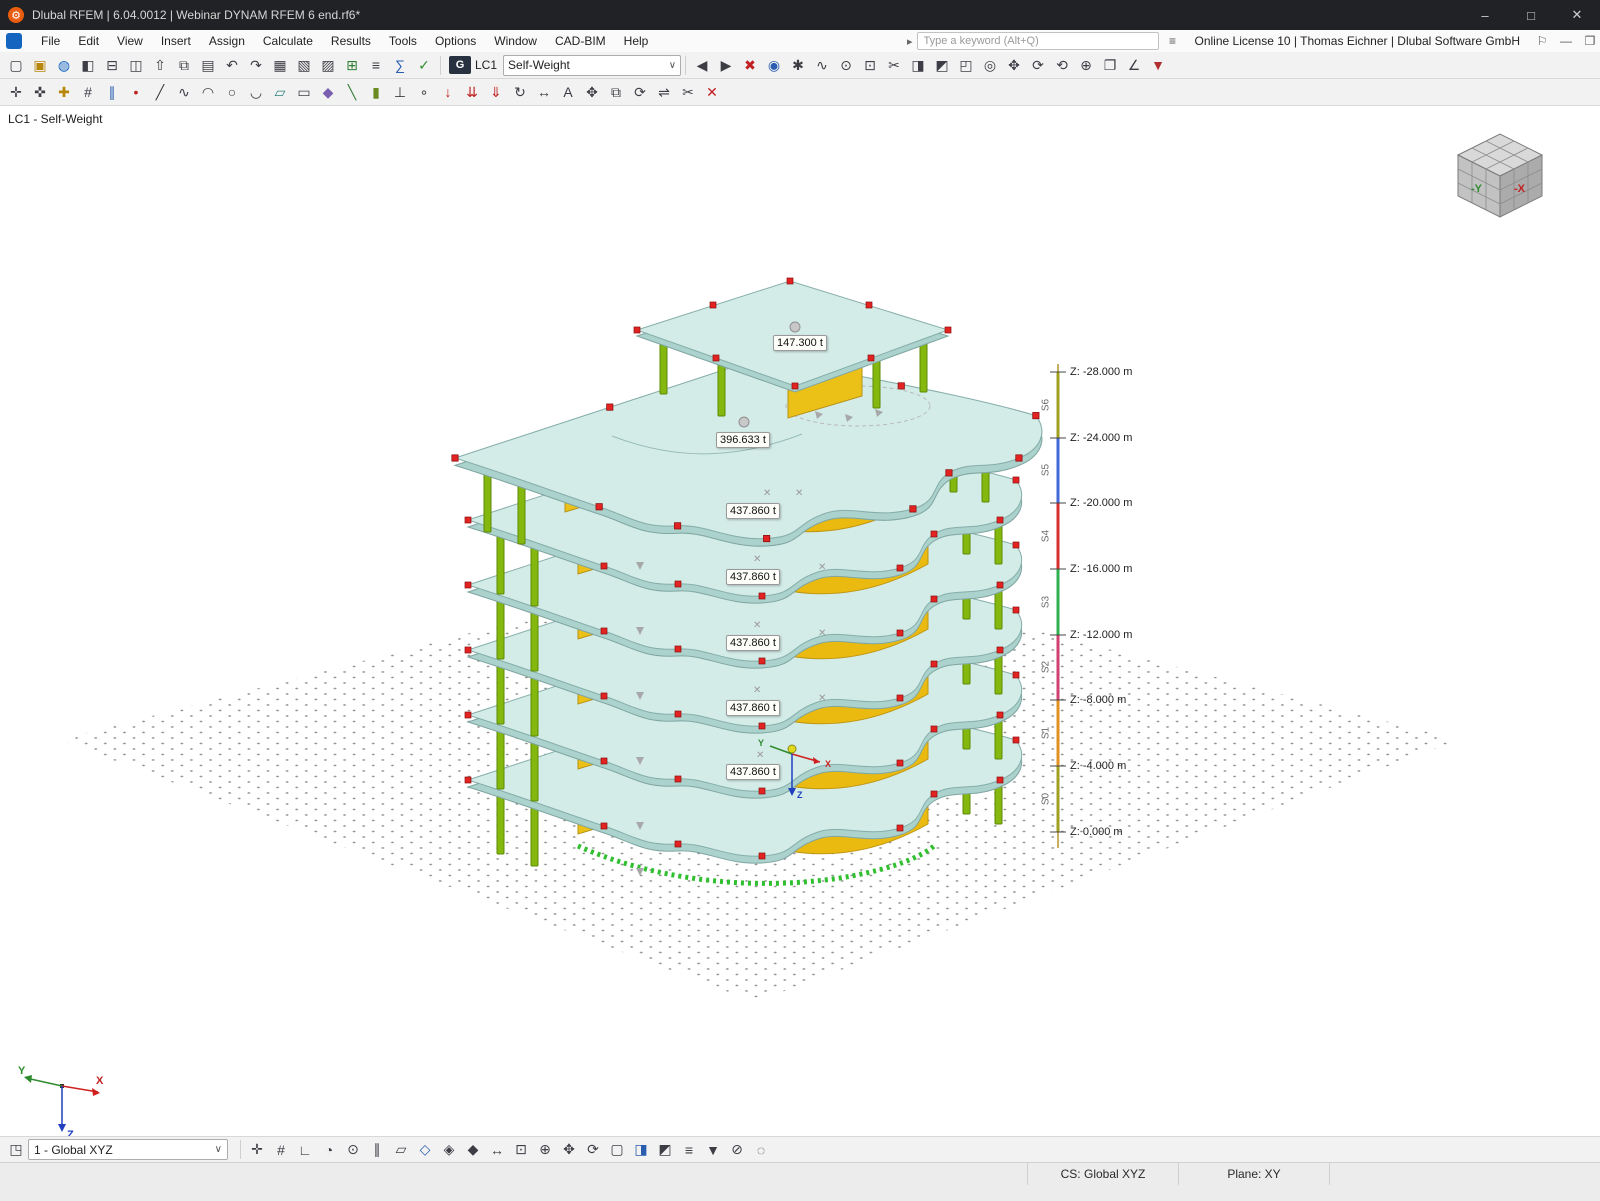 The image size is (1600, 1201). What do you see at coordinates (403, 41) in the screenshot?
I see `menu-item: Tools` at bounding box center [403, 41].